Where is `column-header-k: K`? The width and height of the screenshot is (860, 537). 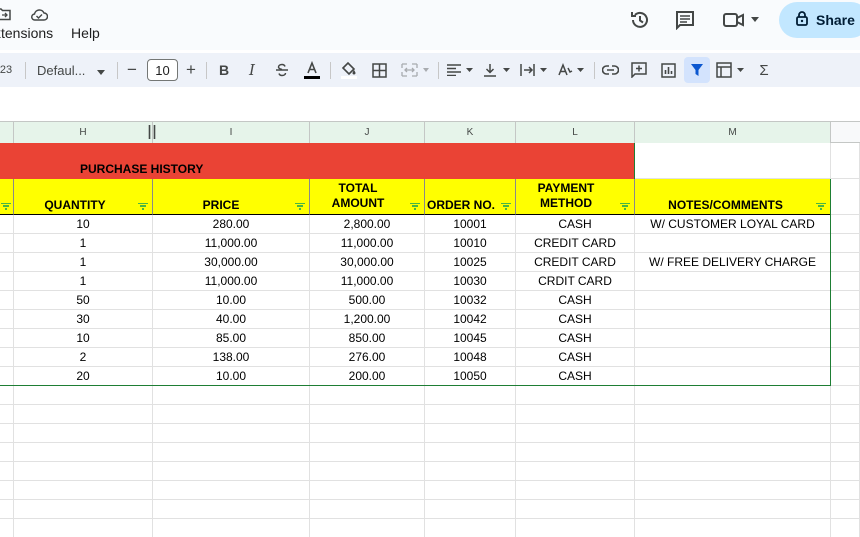 column-header-k: K is located at coordinates (470, 132).